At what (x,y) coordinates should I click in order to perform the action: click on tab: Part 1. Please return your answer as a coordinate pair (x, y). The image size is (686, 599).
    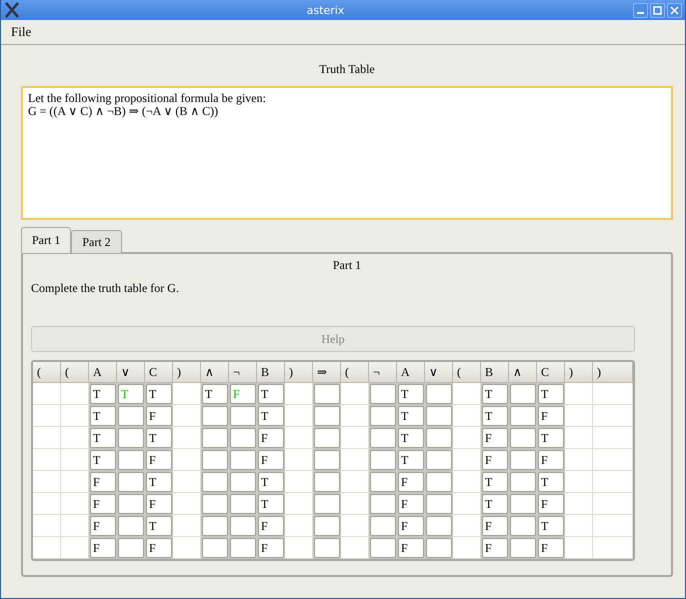
    Looking at the image, I should click on (46, 240).